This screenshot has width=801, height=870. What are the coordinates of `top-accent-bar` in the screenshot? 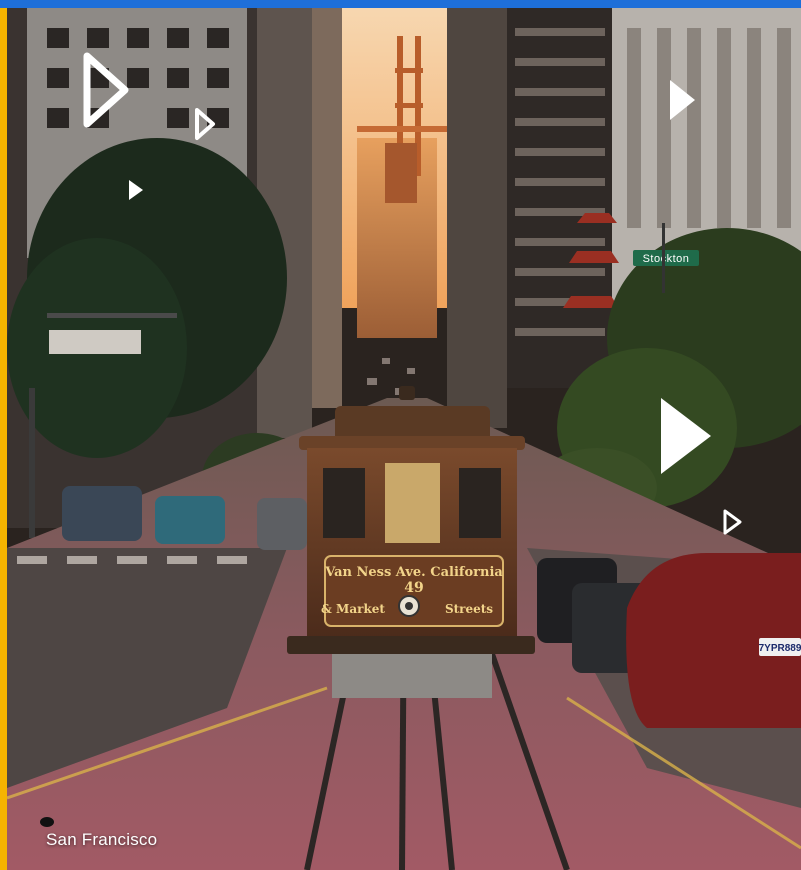 It's located at (400, 4).